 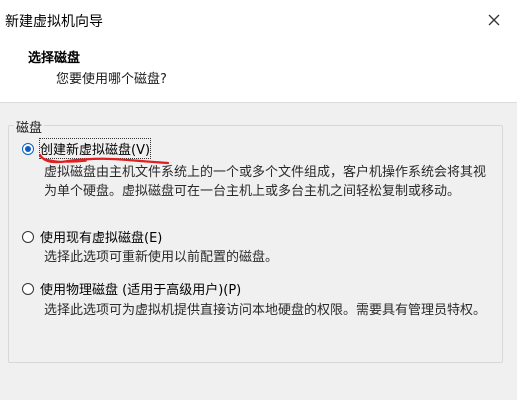 What do you see at coordinates (54, 22) in the screenshot?
I see `window-title: 新建虚拟机向导` at bounding box center [54, 22].